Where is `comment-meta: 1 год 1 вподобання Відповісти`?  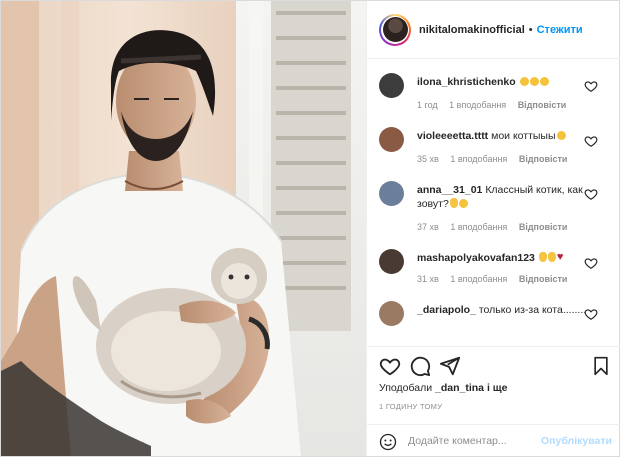
comment-meta: 1 год 1 вподобання Відповісти is located at coordinates (496, 105).